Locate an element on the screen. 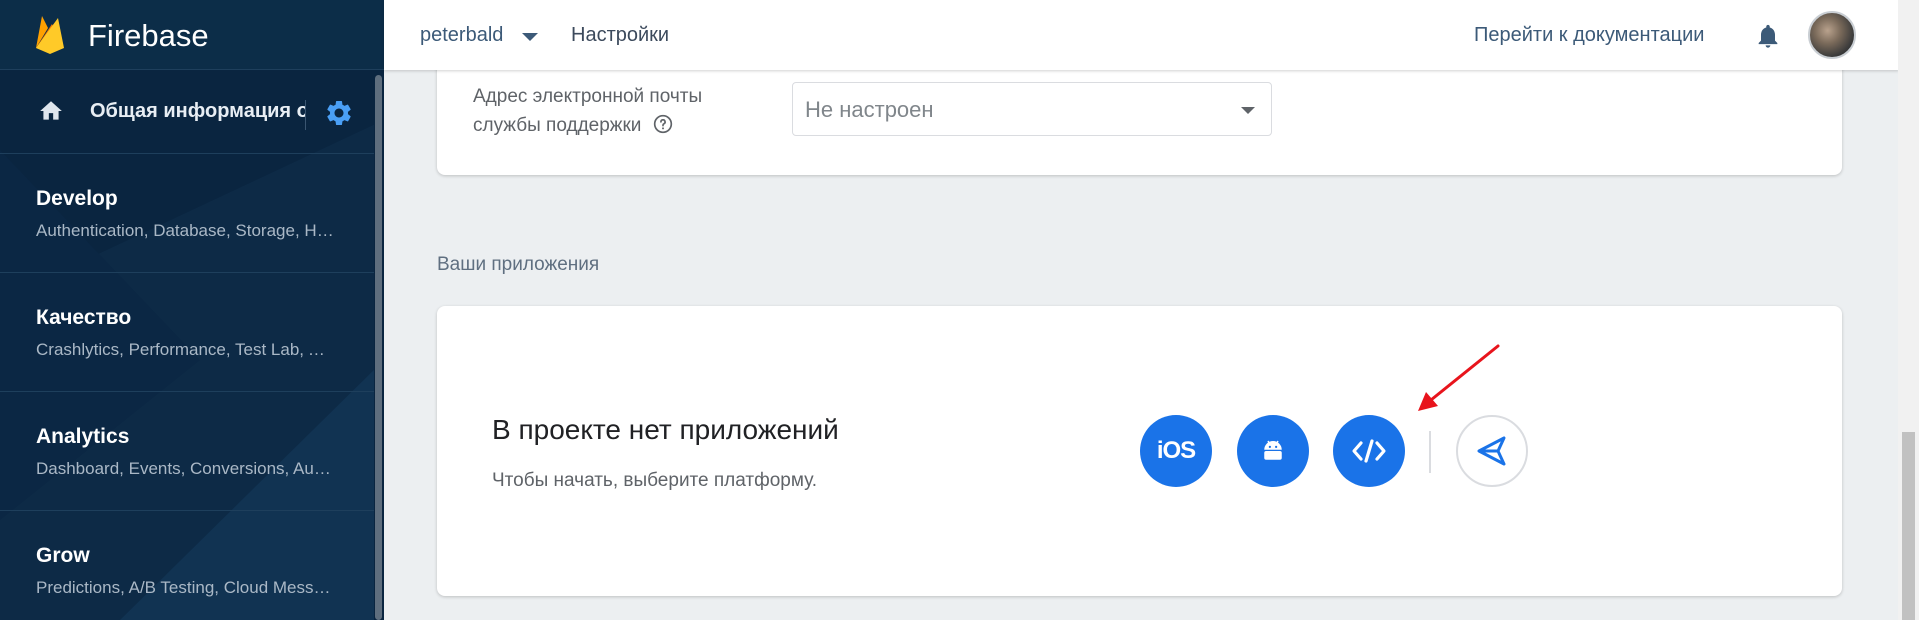 This screenshot has height=620, width=1919. project-overview-item: Общая информация о проекте is located at coordinates (187, 112).